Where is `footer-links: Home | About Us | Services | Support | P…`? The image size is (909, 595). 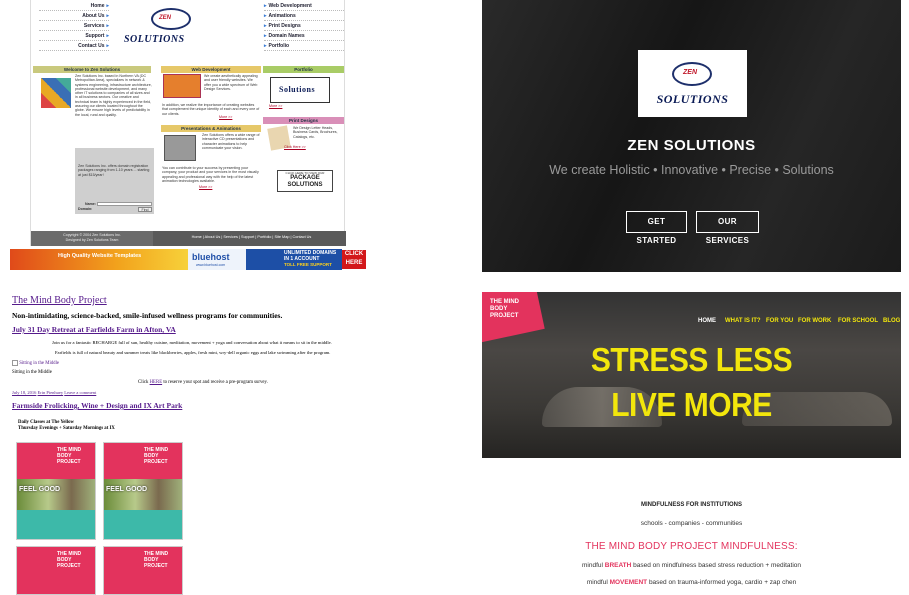 footer-links: Home | About Us | Services | Support | P… is located at coordinates (251, 237).